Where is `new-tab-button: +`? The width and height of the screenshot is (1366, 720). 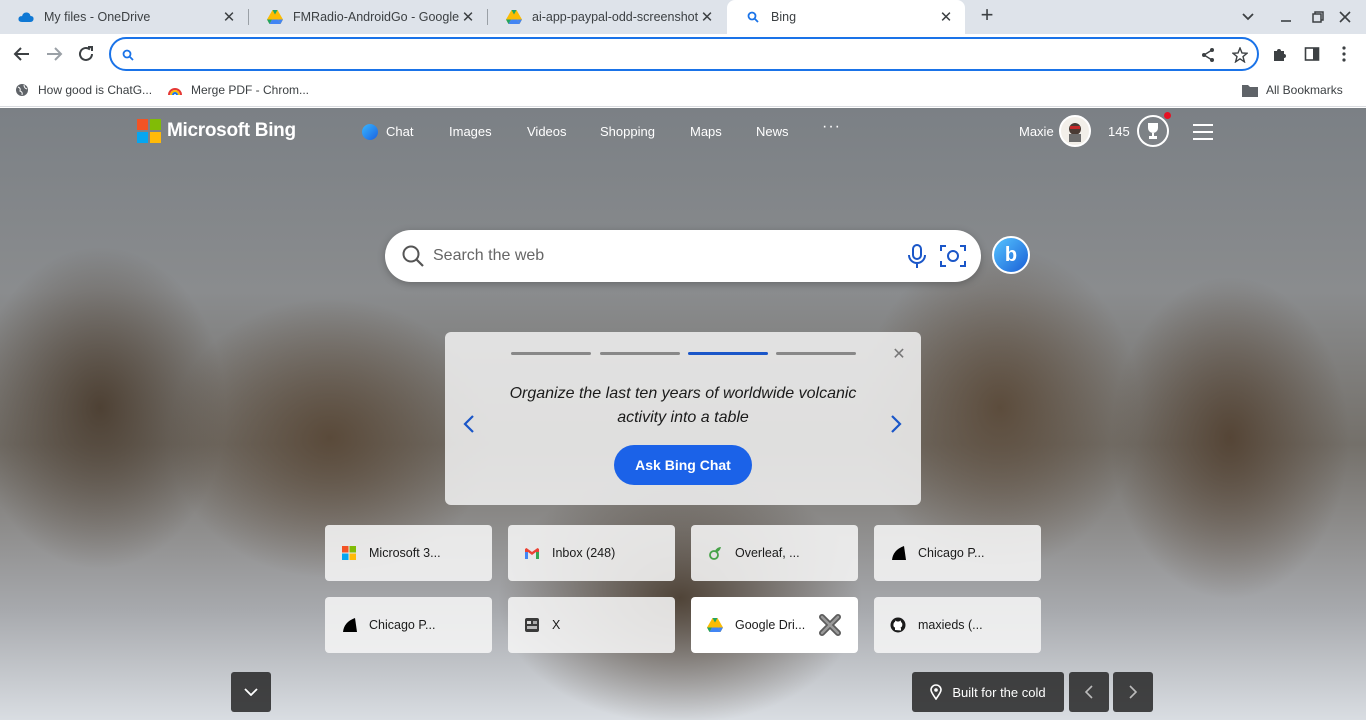 new-tab-button: + is located at coordinates (987, 15).